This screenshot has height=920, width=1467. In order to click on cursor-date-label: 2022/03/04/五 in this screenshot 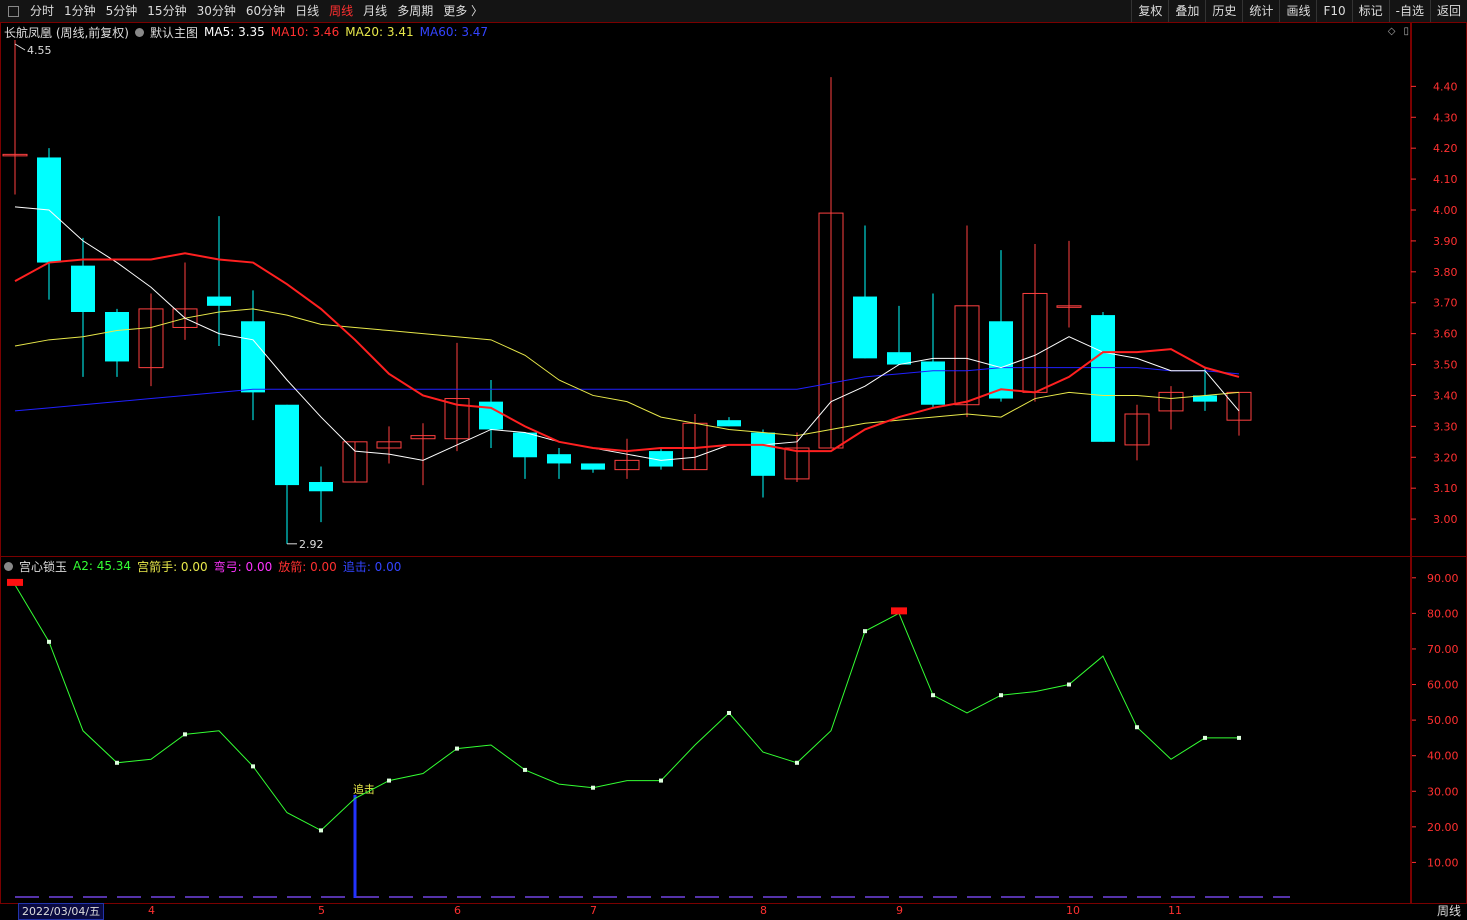, I will do `click(61, 911)`.